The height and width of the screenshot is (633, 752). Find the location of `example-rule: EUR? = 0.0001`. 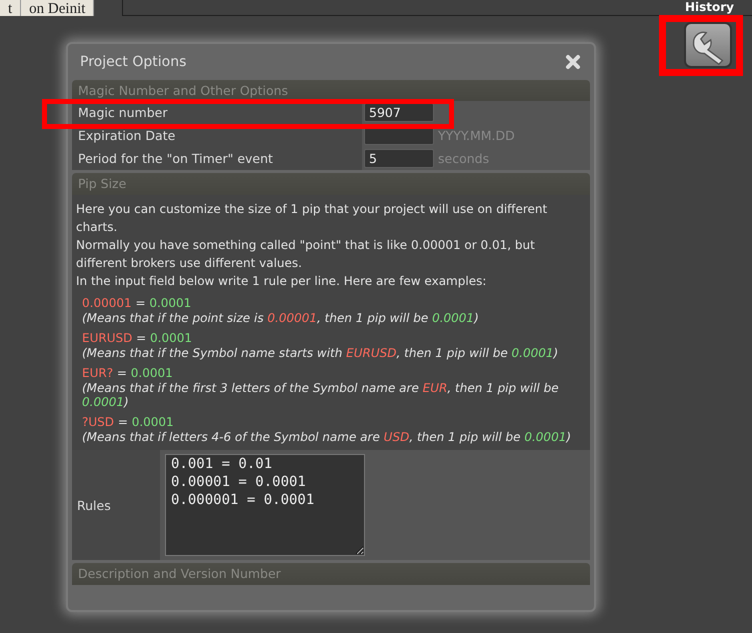

example-rule: EUR? = 0.0001 is located at coordinates (128, 373).